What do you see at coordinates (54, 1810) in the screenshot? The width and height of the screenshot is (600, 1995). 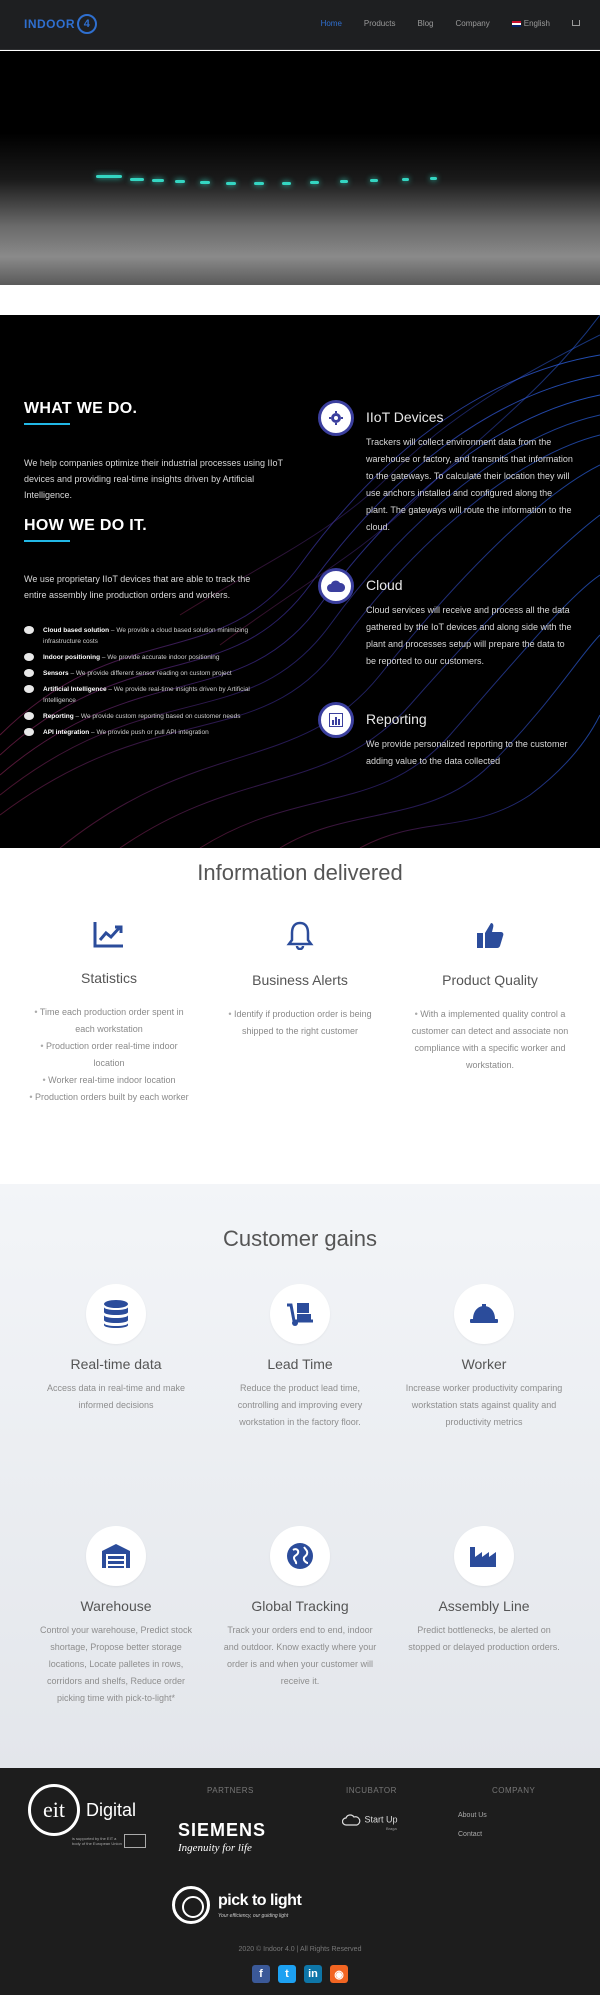 I see `eit-logo-ring: eit` at bounding box center [54, 1810].